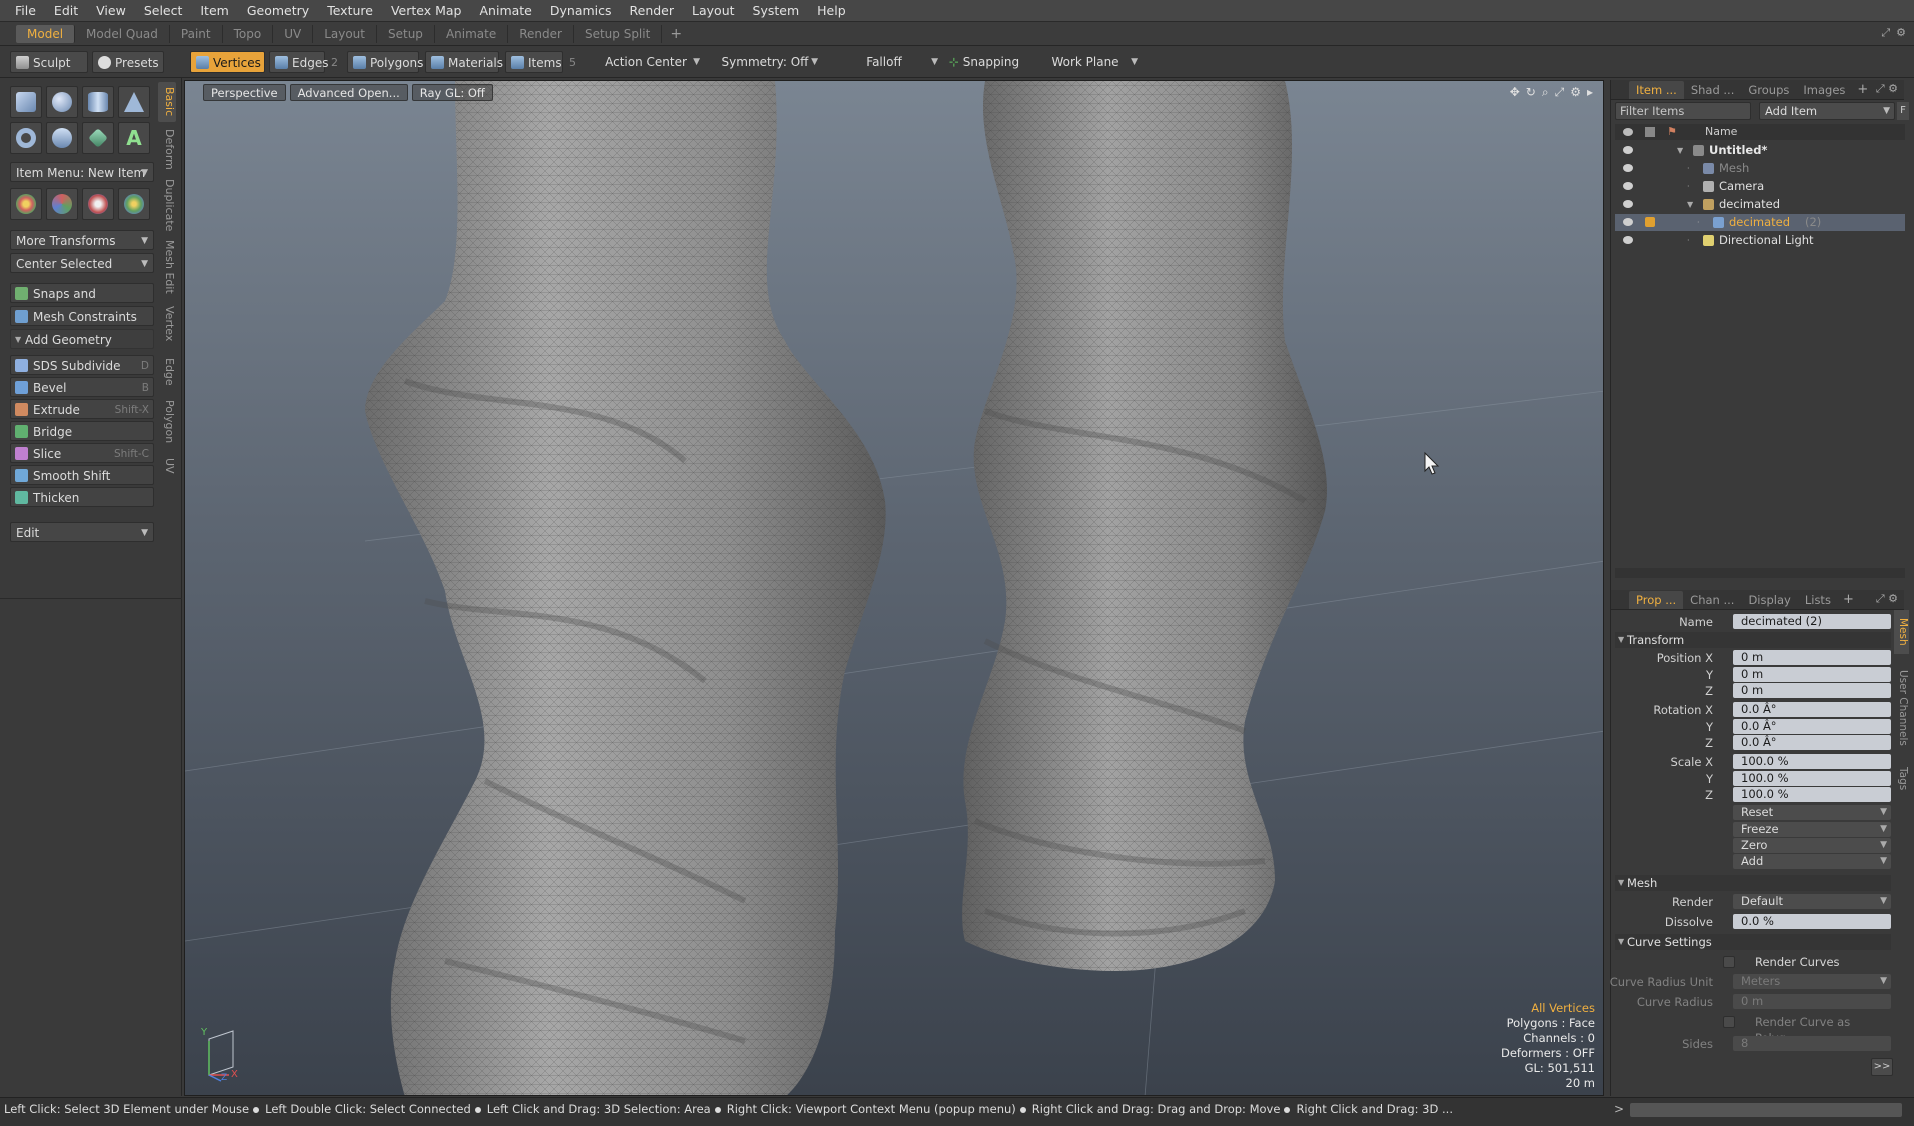 The width and height of the screenshot is (1914, 1126). Describe the element at coordinates (464, 62) in the screenshot. I see `materials-mode-button: Materials` at that location.